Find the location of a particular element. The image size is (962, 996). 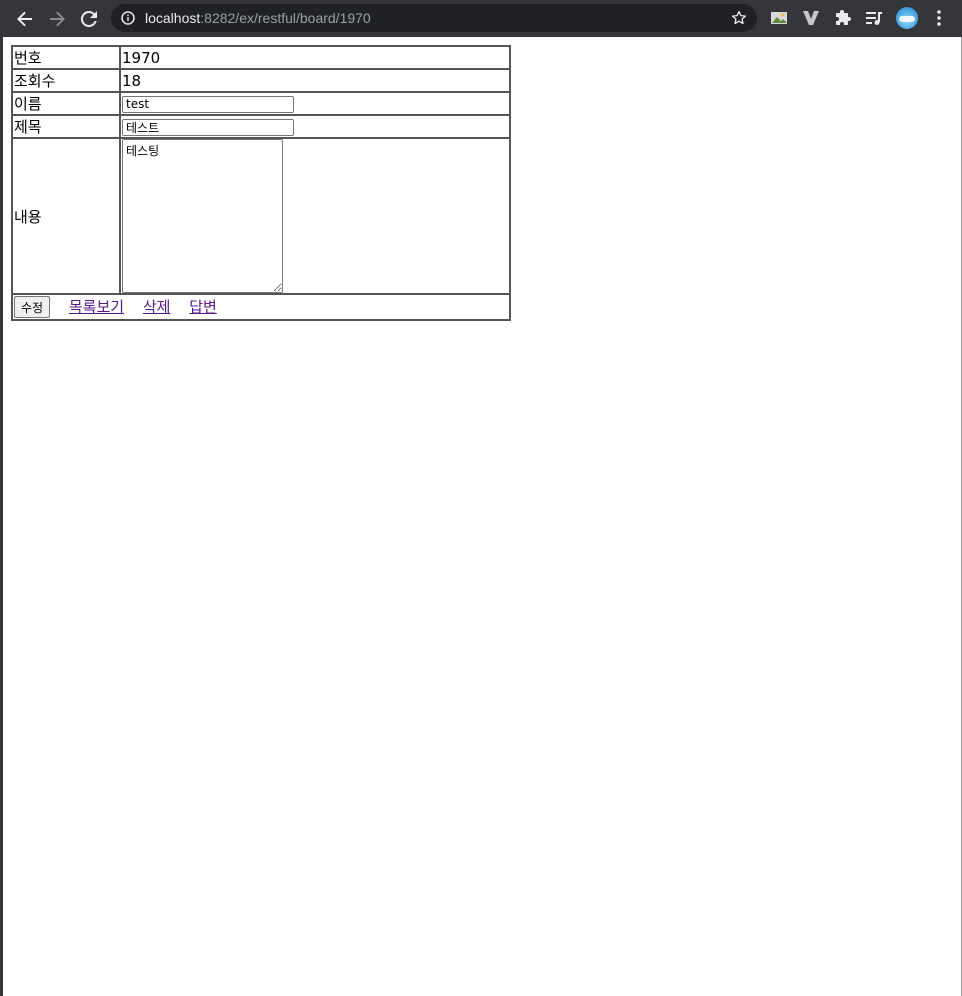

num-row: 번호 1970 is located at coordinates (261, 57).